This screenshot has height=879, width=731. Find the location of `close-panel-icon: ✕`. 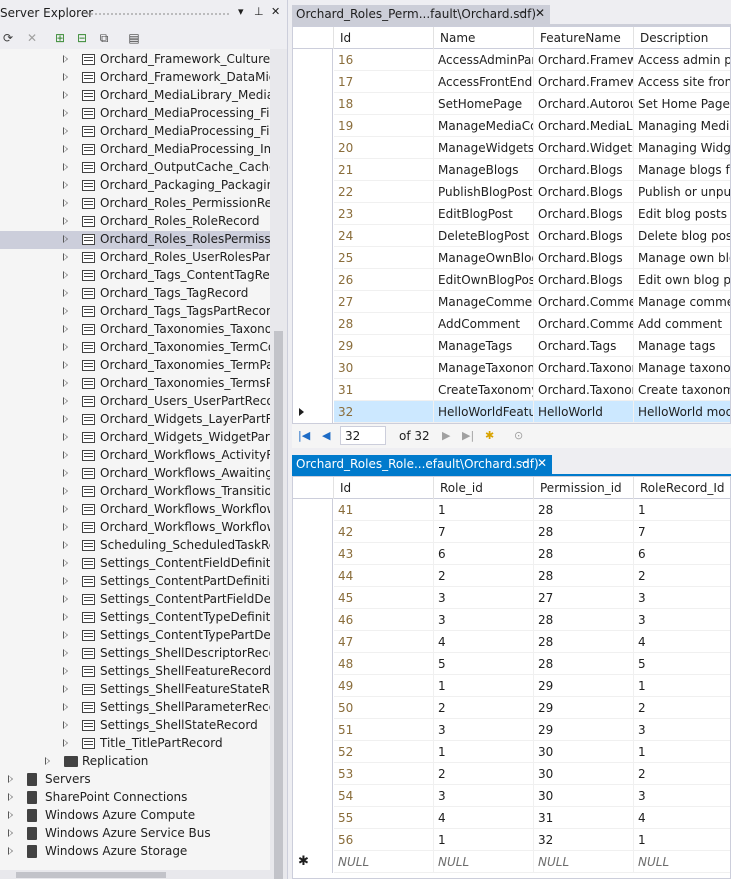

close-panel-icon: ✕ is located at coordinates (275, 11).